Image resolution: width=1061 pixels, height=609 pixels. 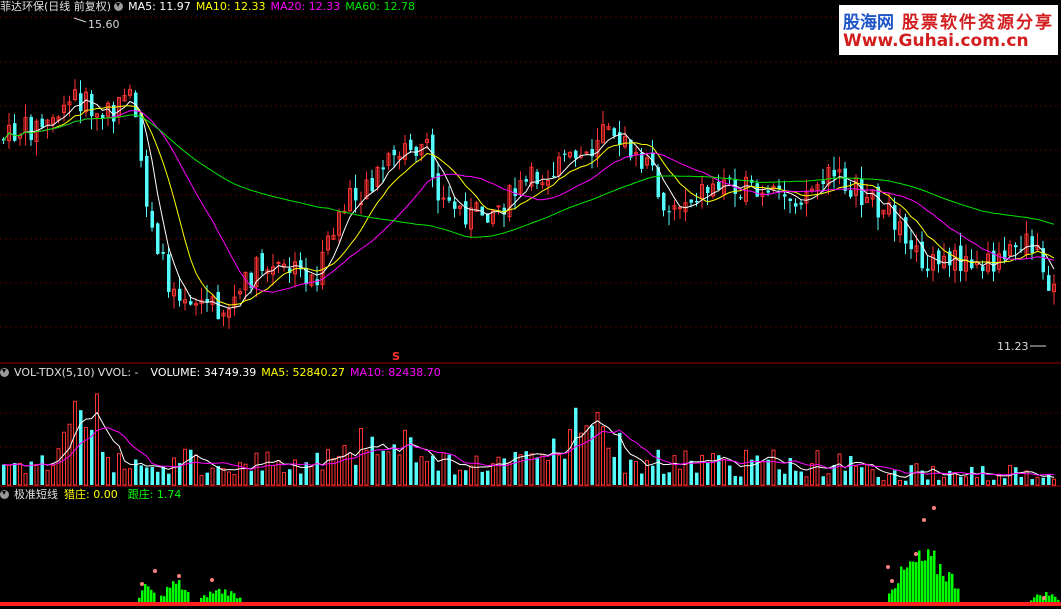 I want to click on volume-ma10-value: MA10: 82438.70, so click(x=395, y=372).